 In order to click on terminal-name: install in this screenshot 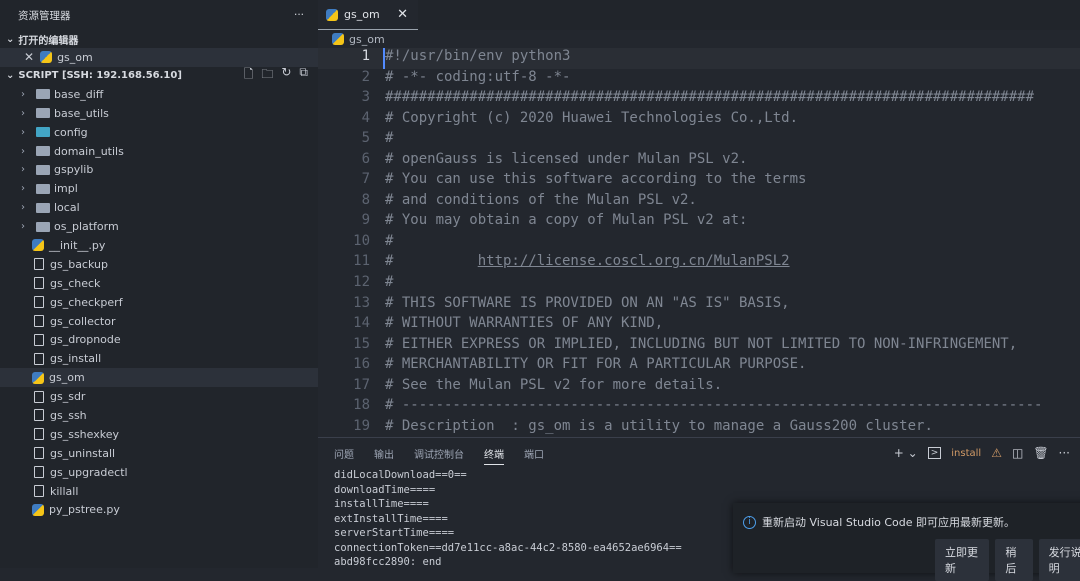, I will do `click(966, 453)`.